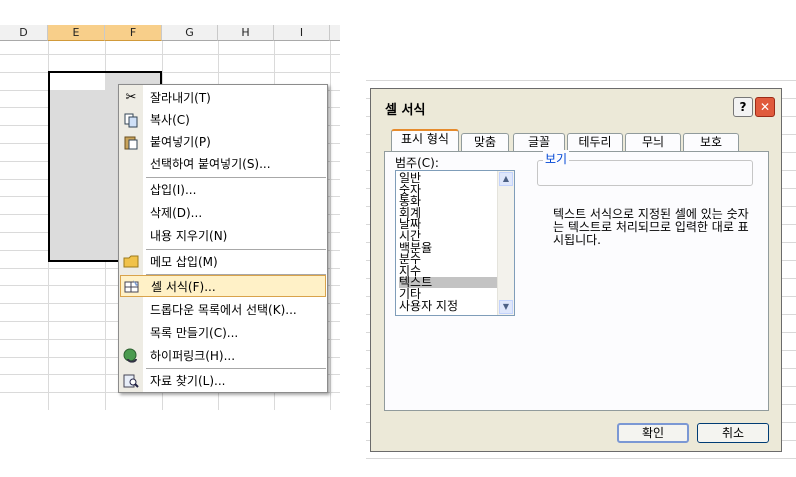  What do you see at coordinates (595, 142) in the screenshot?
I see `tab-border: 테두리` at bounding box center [595, 142].